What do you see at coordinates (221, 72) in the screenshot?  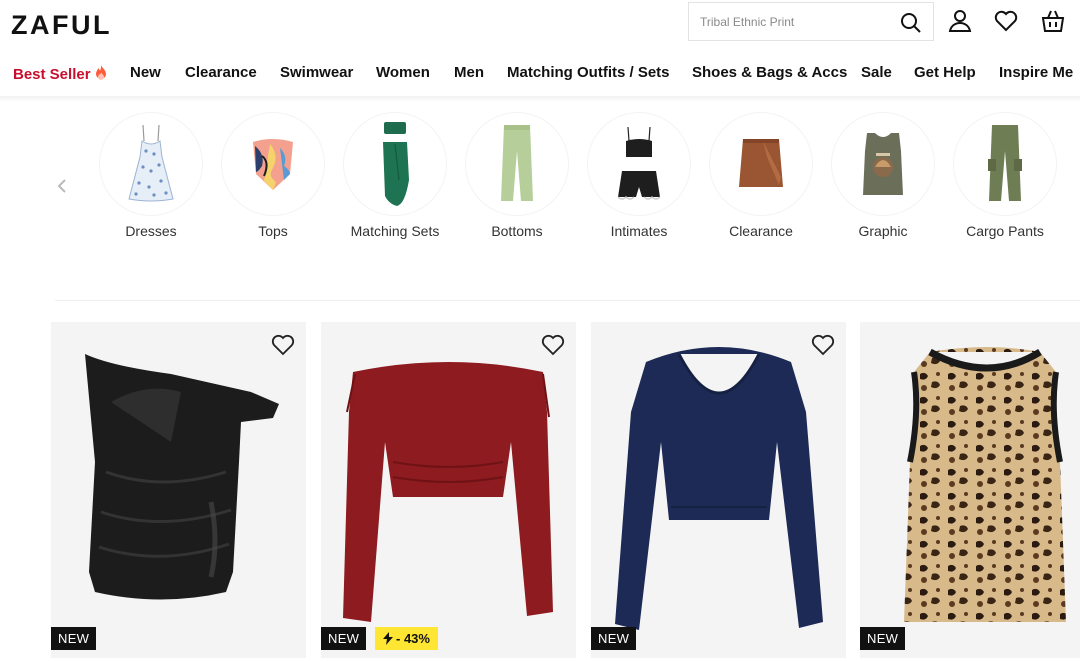 I see `nav-item-clearance: Clearance` at bounding box center [221, 72].